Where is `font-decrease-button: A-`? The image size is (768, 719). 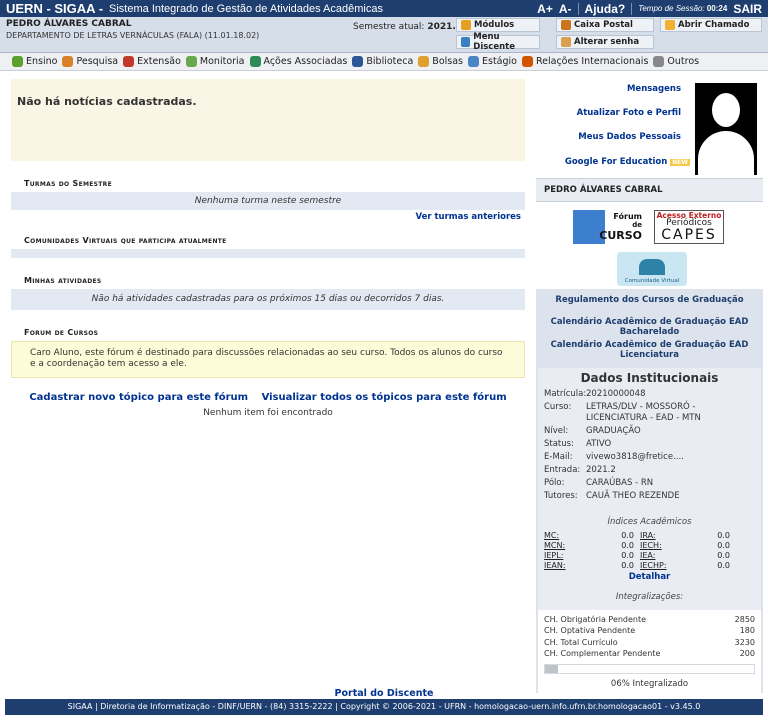 font-decrease-button: A- is located at coordinates (565, 9).